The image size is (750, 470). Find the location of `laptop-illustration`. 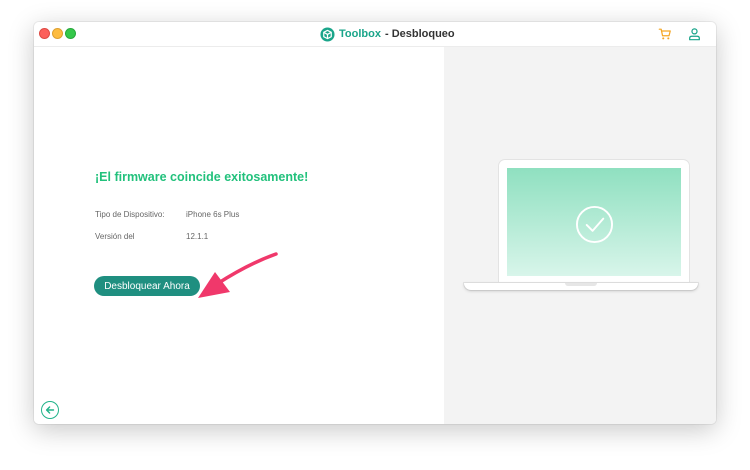

laptop-illustration is located at coordinates (583, 230).